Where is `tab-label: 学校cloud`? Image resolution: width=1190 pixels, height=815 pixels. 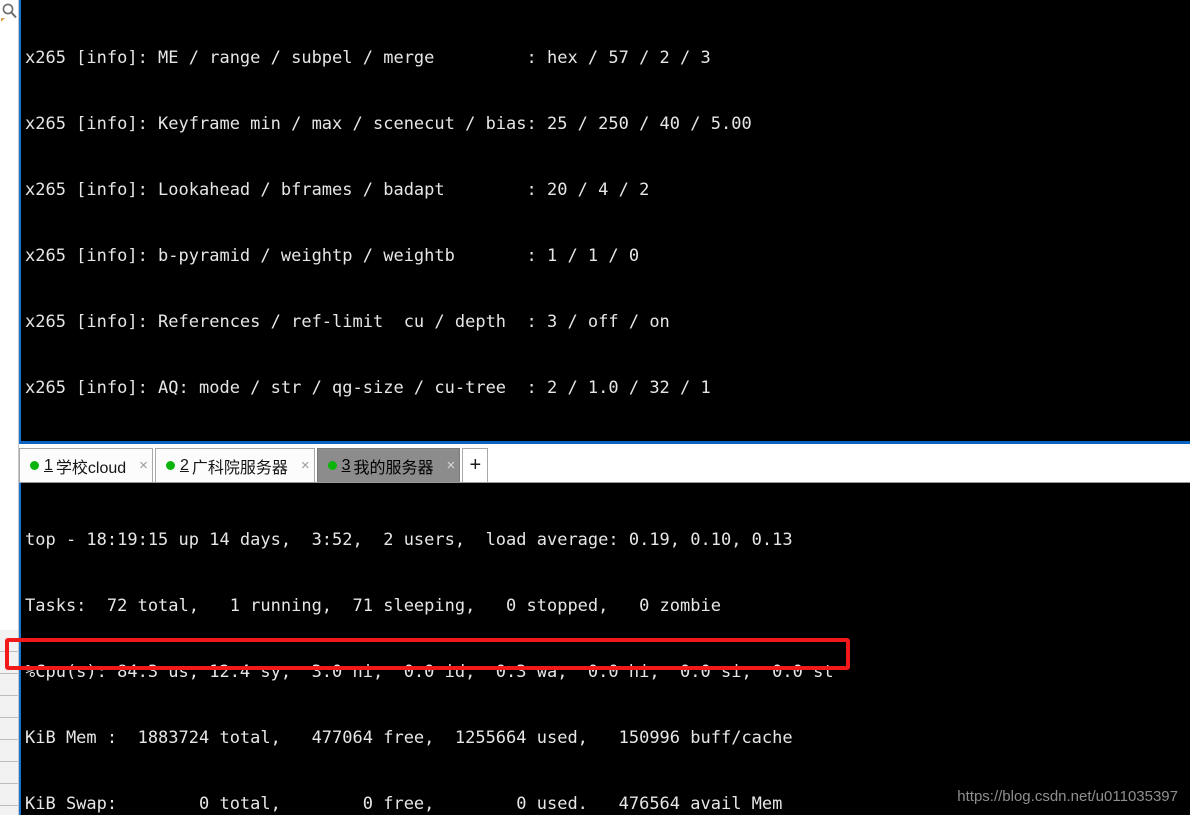 tab-label: 学校cloud is located at coordinates (91, 468).